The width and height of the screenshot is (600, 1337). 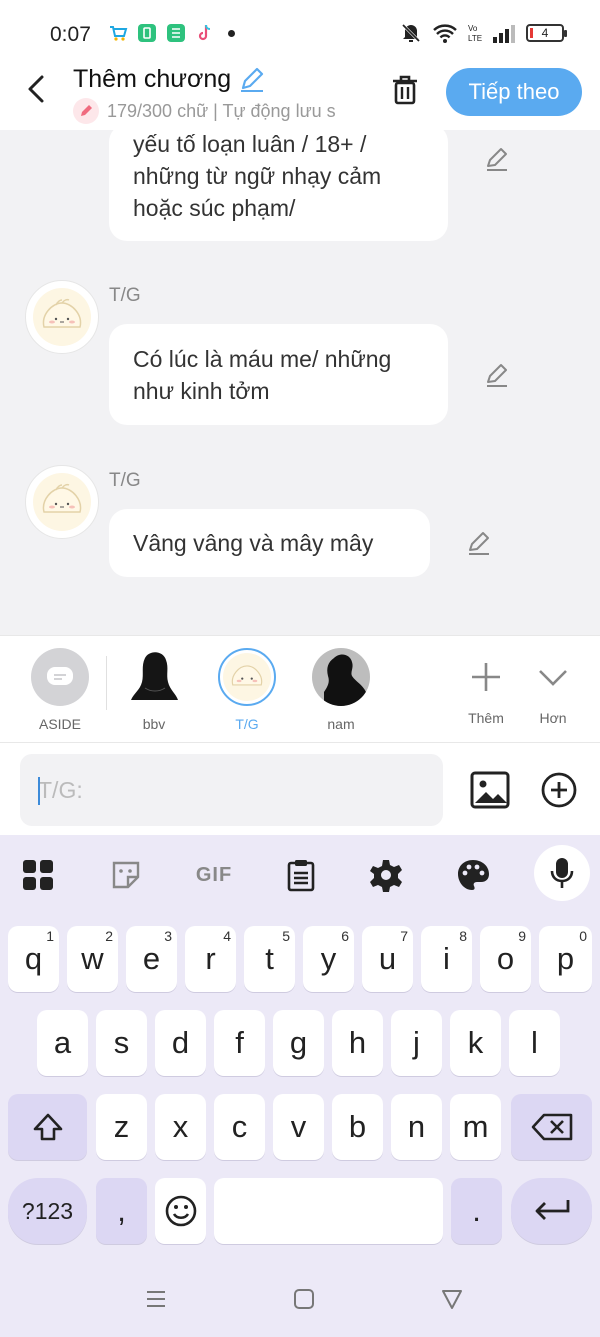 What do you see at coordinates (125, 480) in the screenshot?
I see `sender-name: T/G` at bounding box center [125, 480].